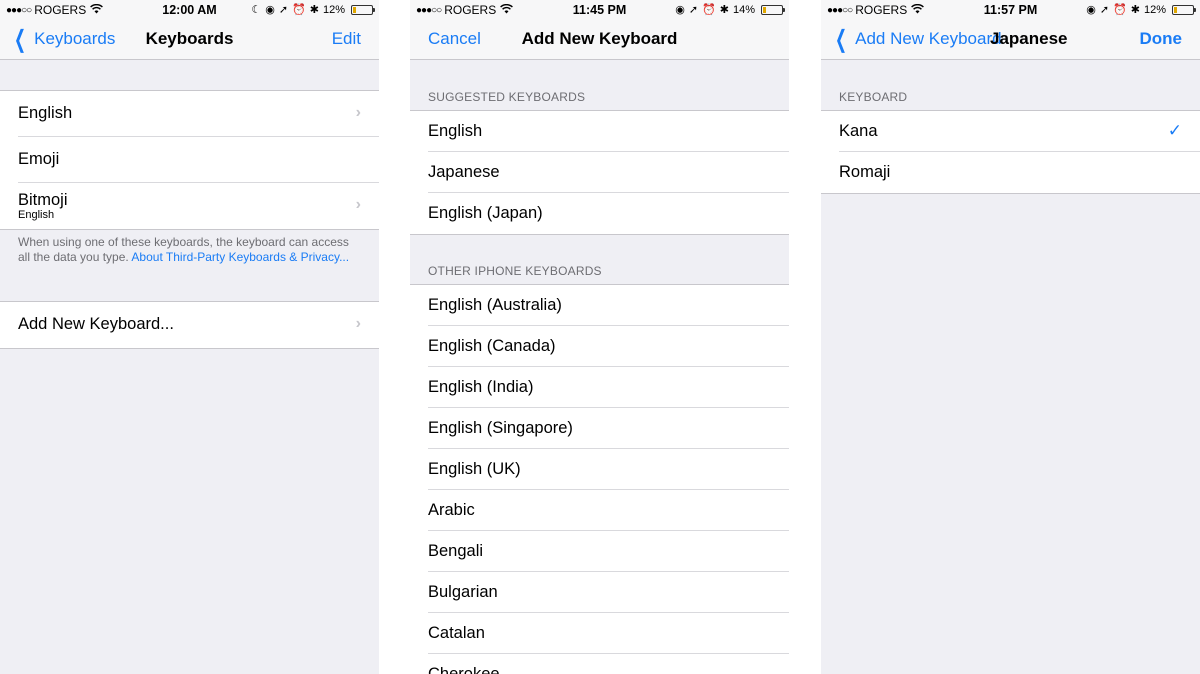  I want to click on navigation-bar: Cancel Add New Keyboard, so click(599, 40).